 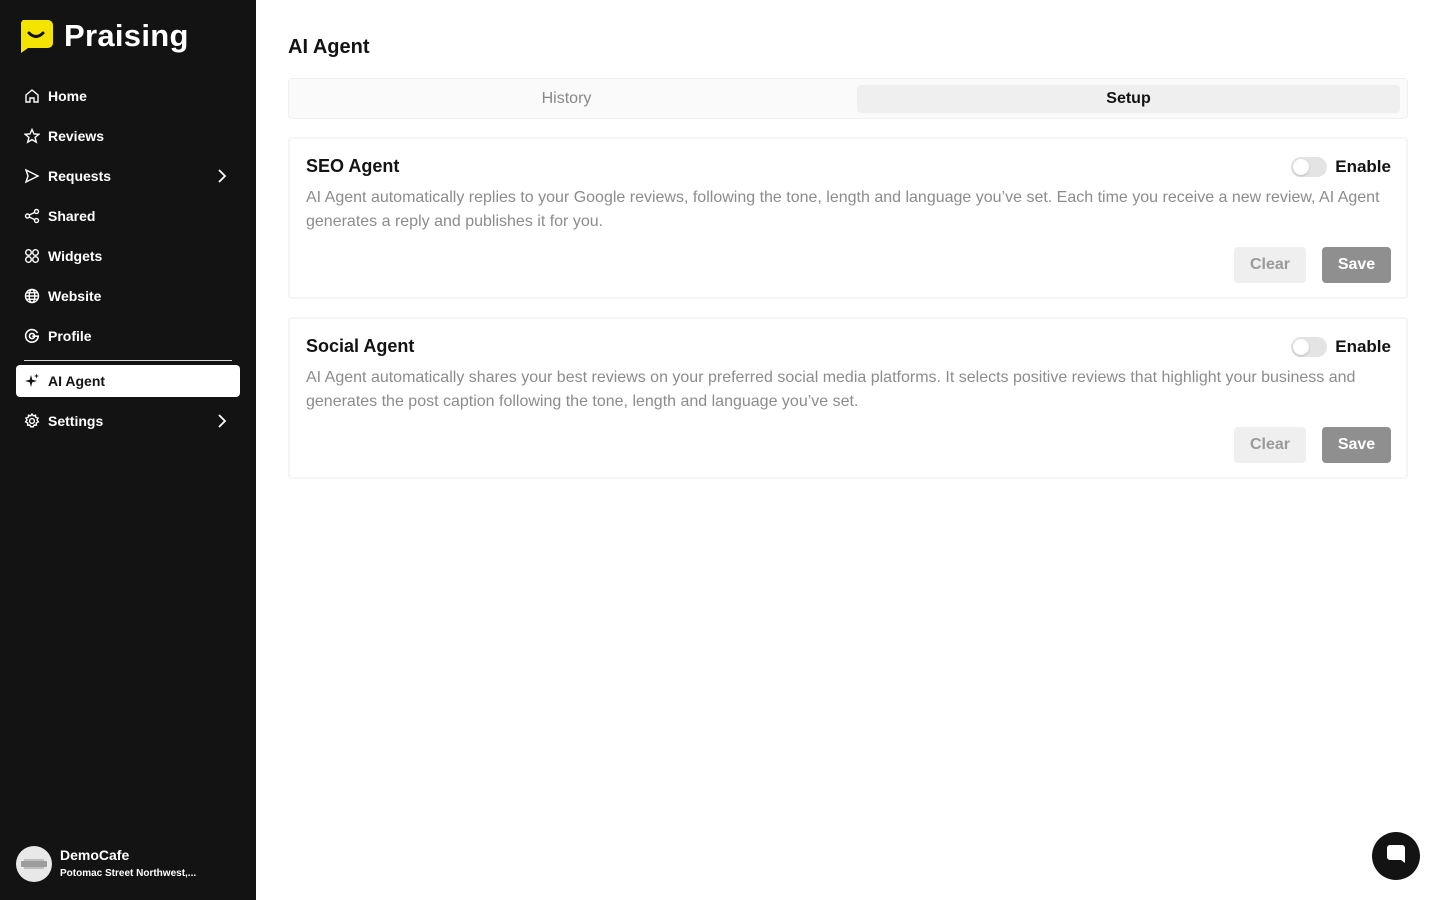 I want to click on sparkle-icon, so click(x=32, y=381).